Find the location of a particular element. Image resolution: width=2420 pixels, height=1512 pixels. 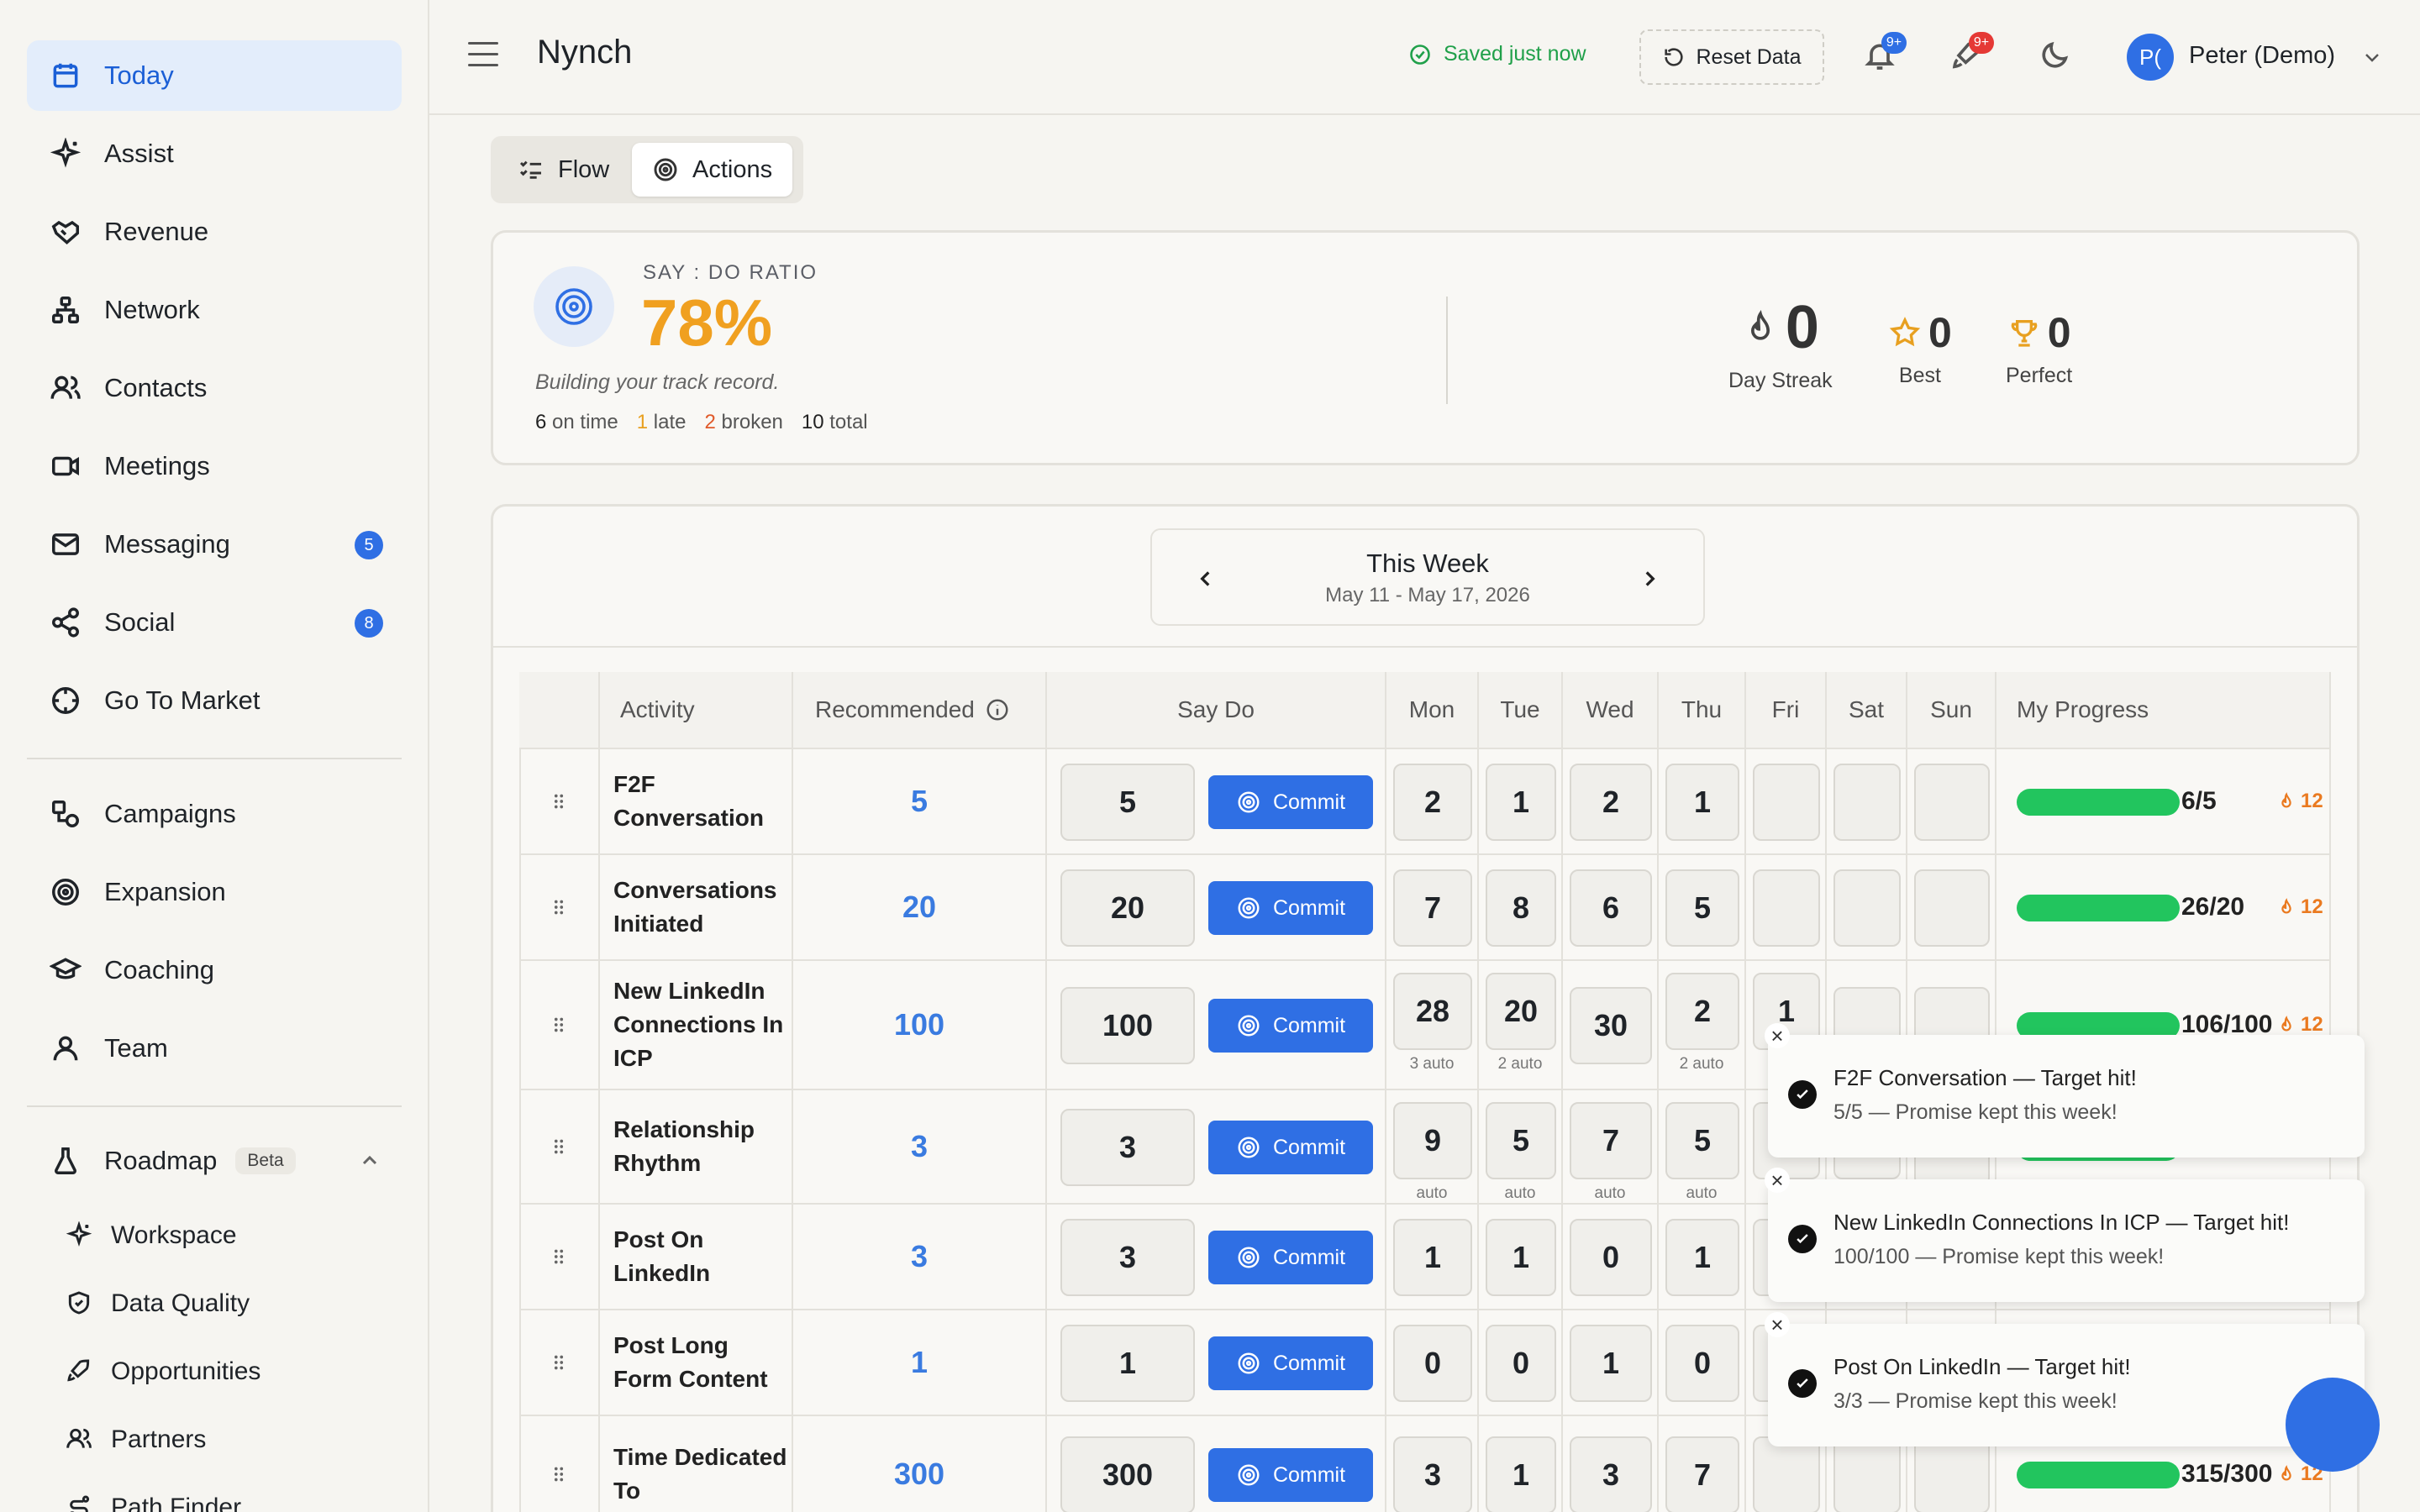

info-icon is located at coordinates (997, 709).